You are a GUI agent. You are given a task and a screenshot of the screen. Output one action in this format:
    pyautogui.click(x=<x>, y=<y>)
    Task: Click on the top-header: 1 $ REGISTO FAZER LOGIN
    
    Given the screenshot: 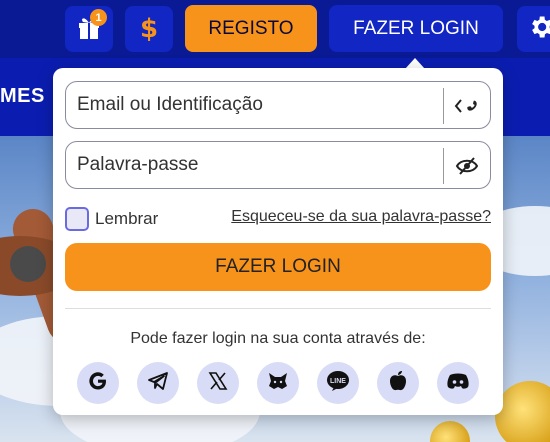 What is the action you would take?
    pyautogui.click(x=275, y=29)
    